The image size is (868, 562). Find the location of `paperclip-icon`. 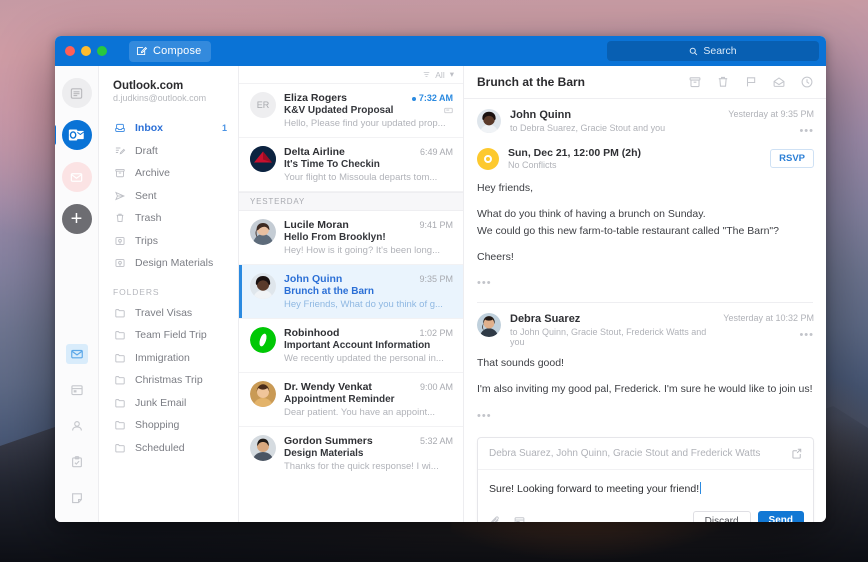

paperclip-icon is located at coordinates (495, 518).